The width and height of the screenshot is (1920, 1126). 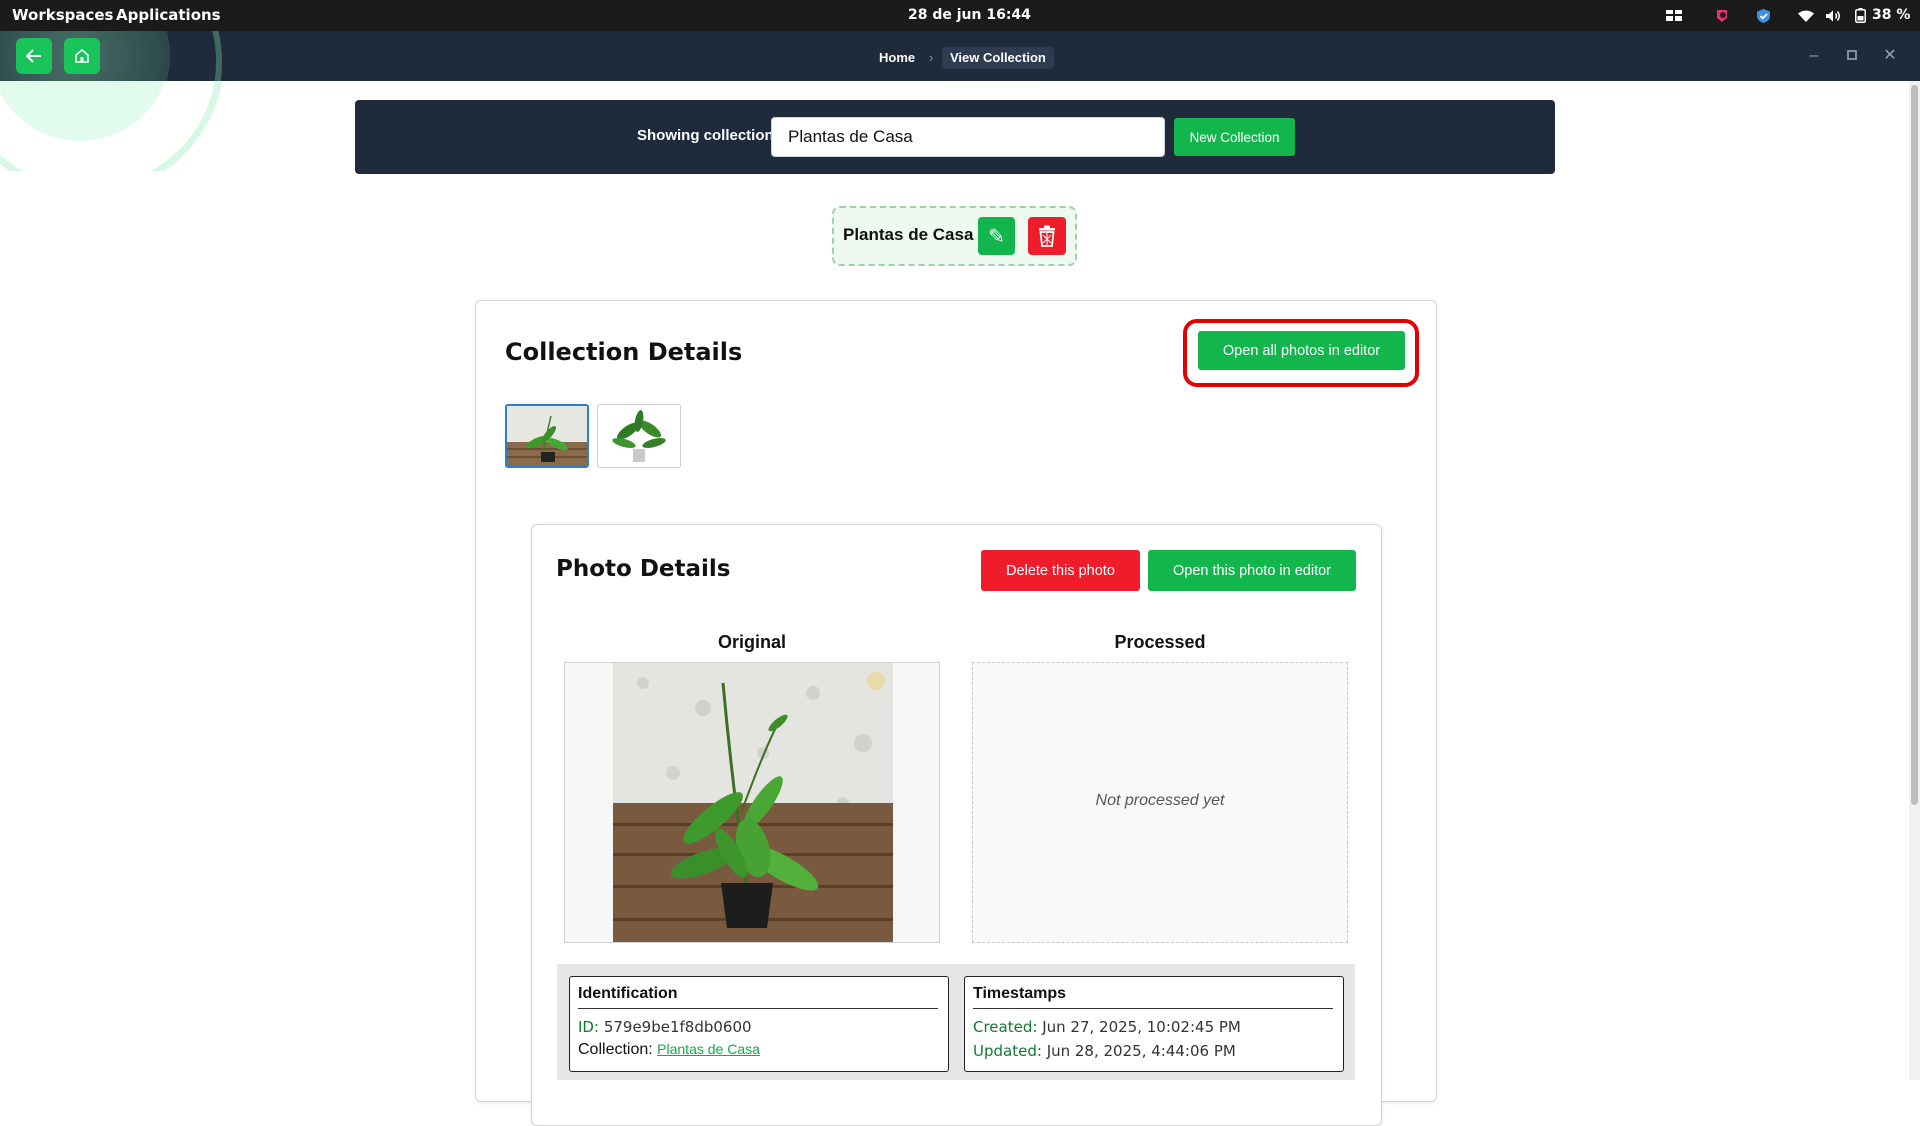 I want to click on volume-icon, so click(x=1833, y=15).